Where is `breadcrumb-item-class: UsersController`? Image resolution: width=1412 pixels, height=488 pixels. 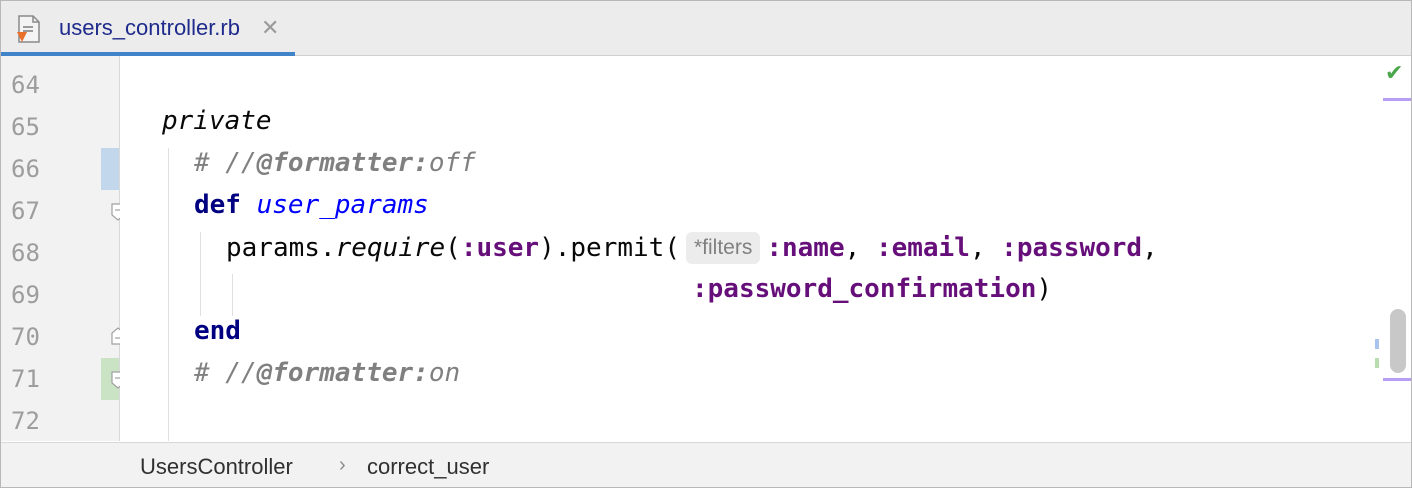 breadcrumb-item-class: UsersController is located at coordinates (216, 467).